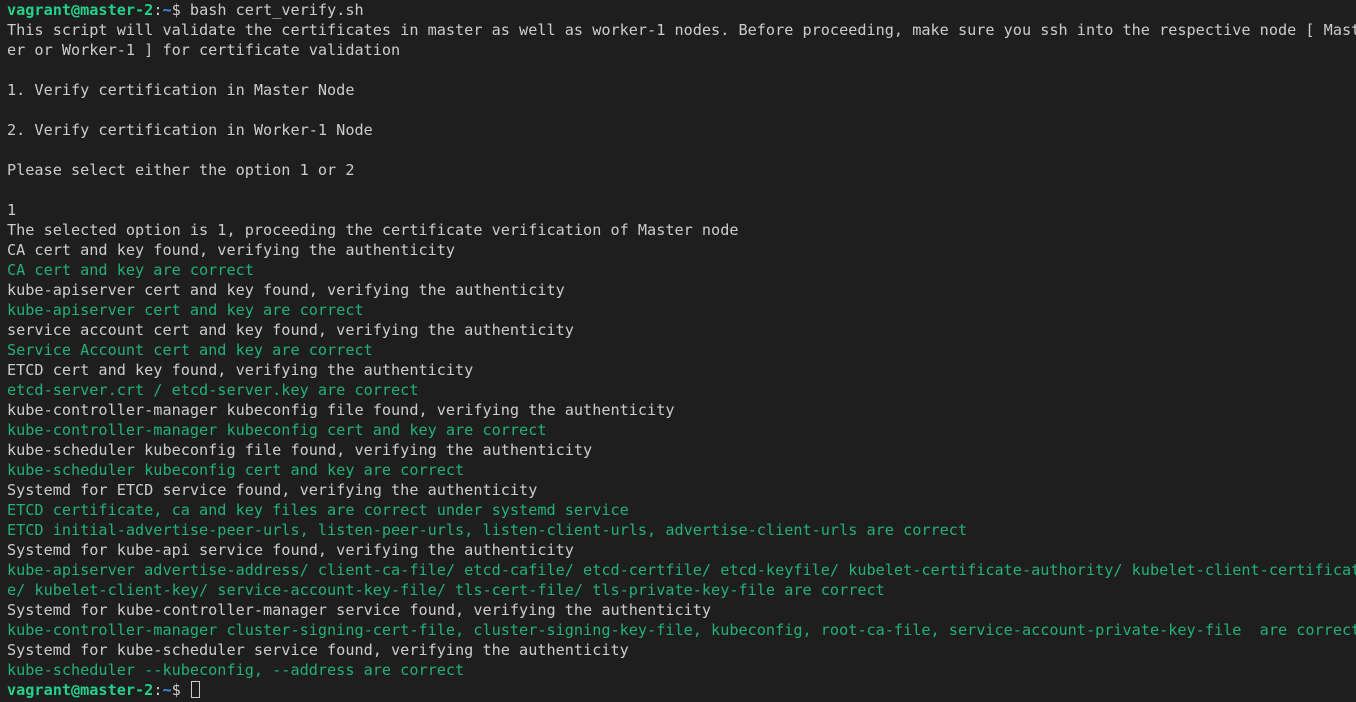 The image size is (1356, 702). I want to click on output-line-success: kube-apiserver cert and key are correct, so click(185, 310).